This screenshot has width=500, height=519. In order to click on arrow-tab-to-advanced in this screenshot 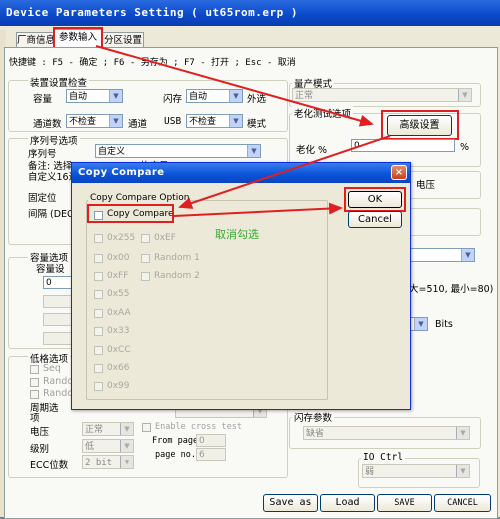, I will do `click(234, 86)`.